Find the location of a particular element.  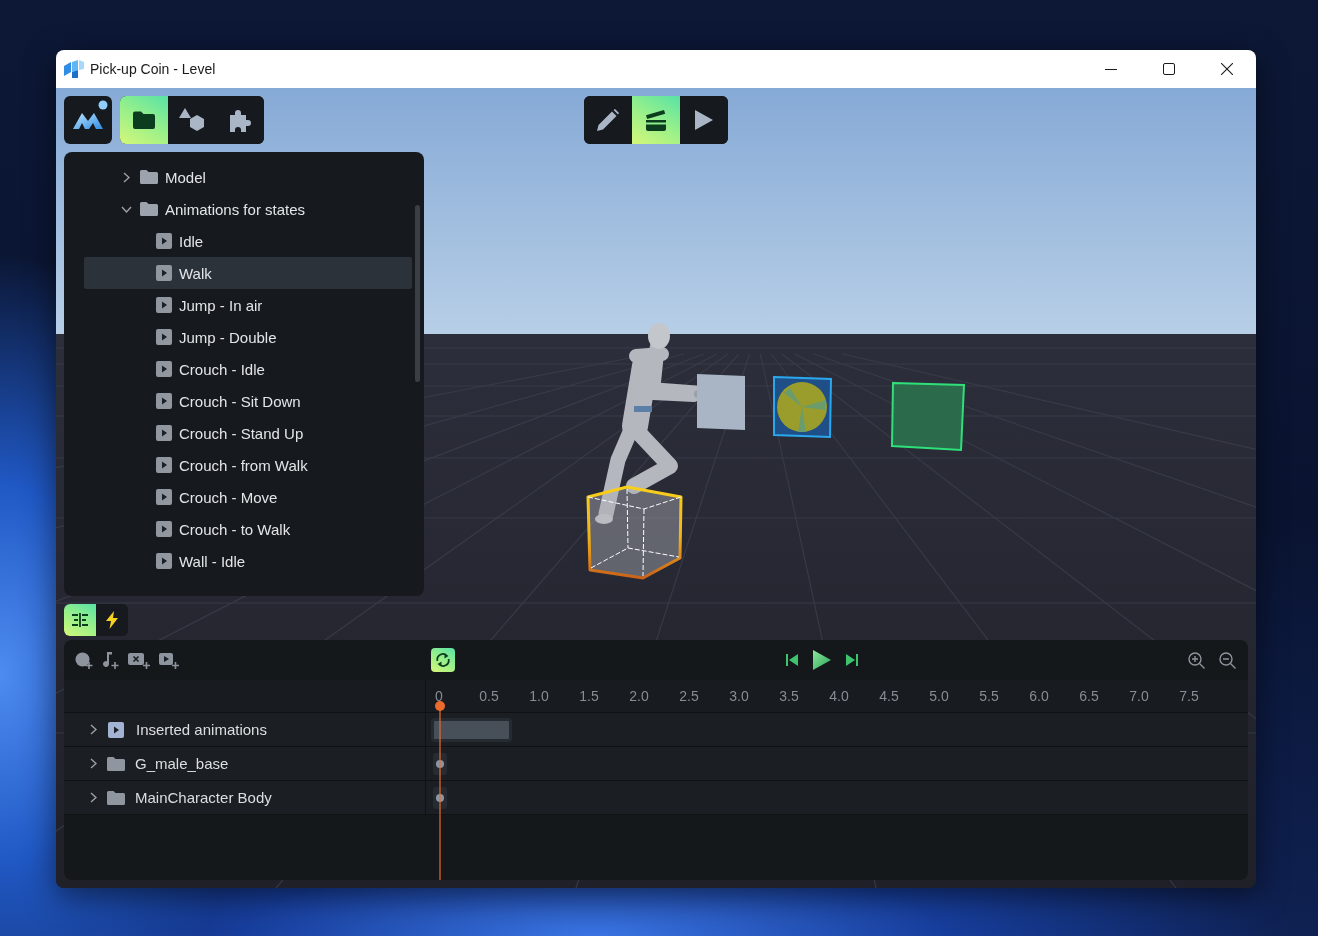

skip-back-icon is located at coordinates (791, 660).